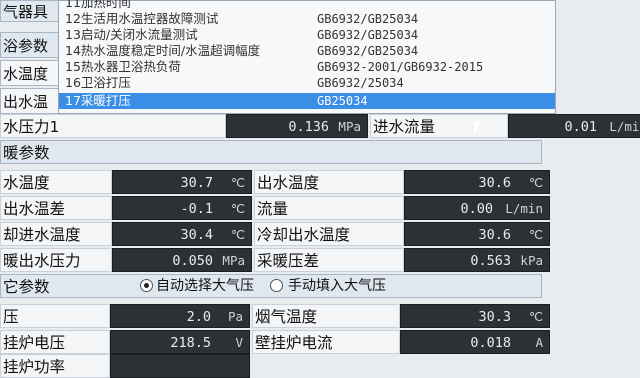 The width and height of the screenshot is (640, 378). Describe the element at coordinates (475, 316) in the screenshot. I see `other-right-value: 30.3 ℃` at that location.